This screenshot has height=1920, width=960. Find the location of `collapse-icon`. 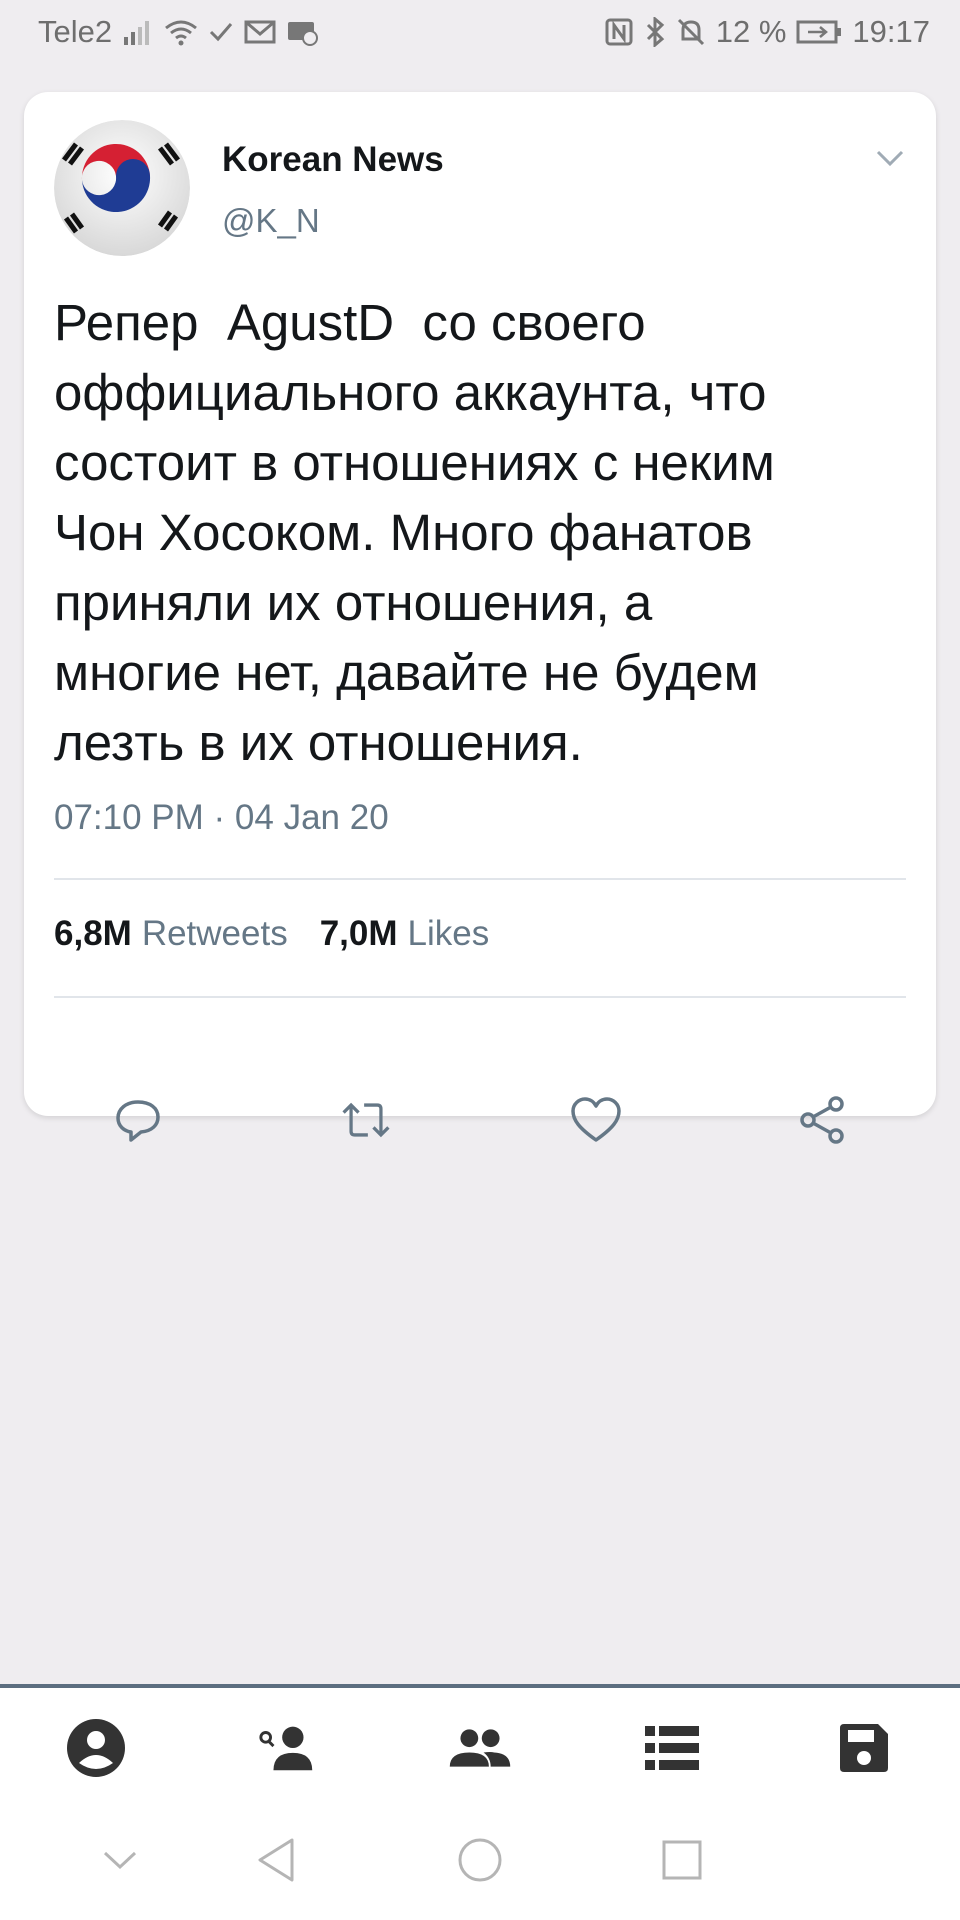

collapse-icon is located at coordinates (120, 1860).